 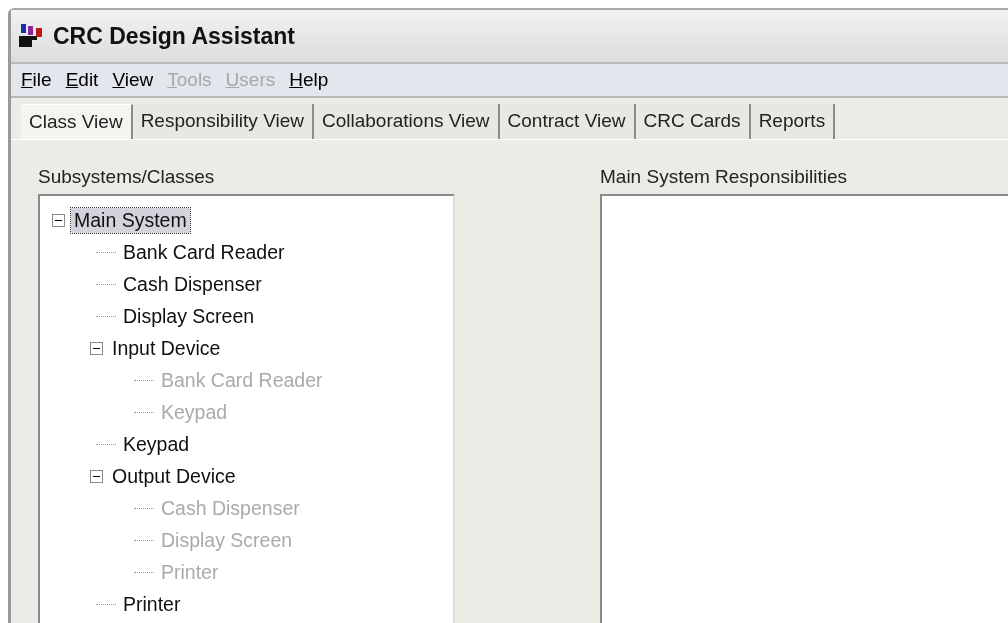 What do you see at coordinates (32, 36) in the screenshot?
I see `app-logo-icon` at bounding box center [32, 36].